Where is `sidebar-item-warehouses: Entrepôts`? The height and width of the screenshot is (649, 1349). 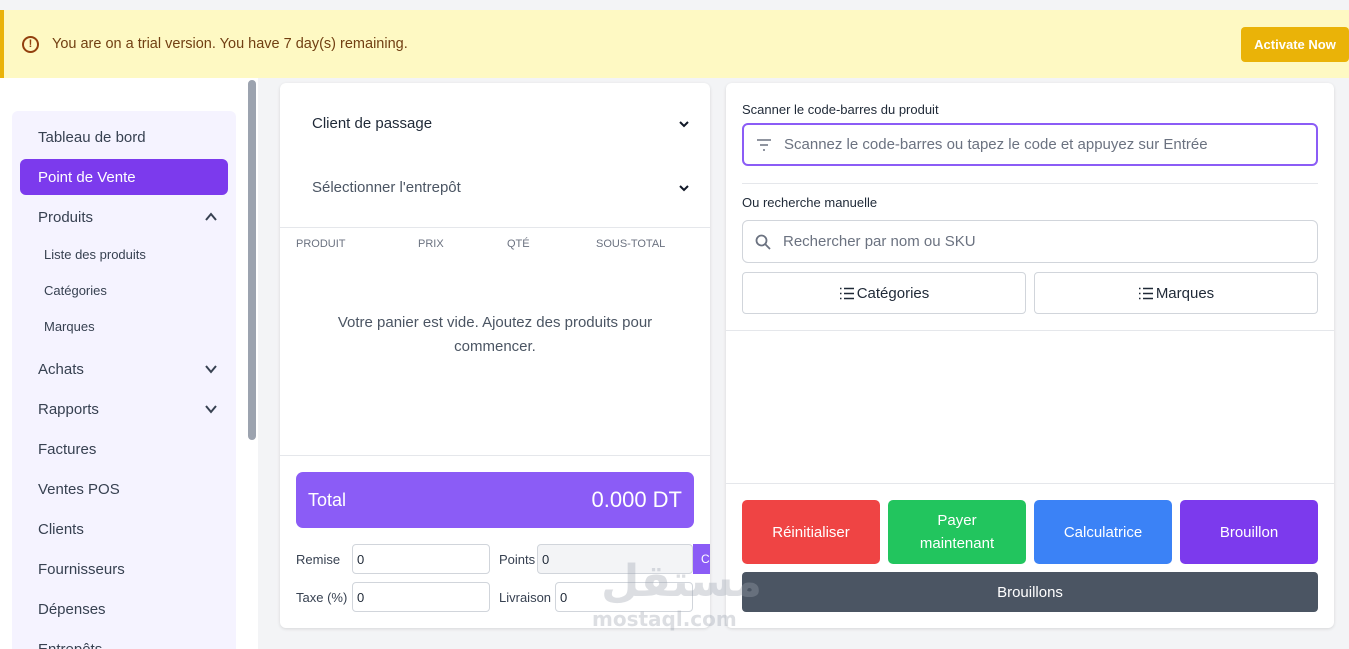
sidebar-item-warehouses: Entrepôts is located at coordinates (124, 640).